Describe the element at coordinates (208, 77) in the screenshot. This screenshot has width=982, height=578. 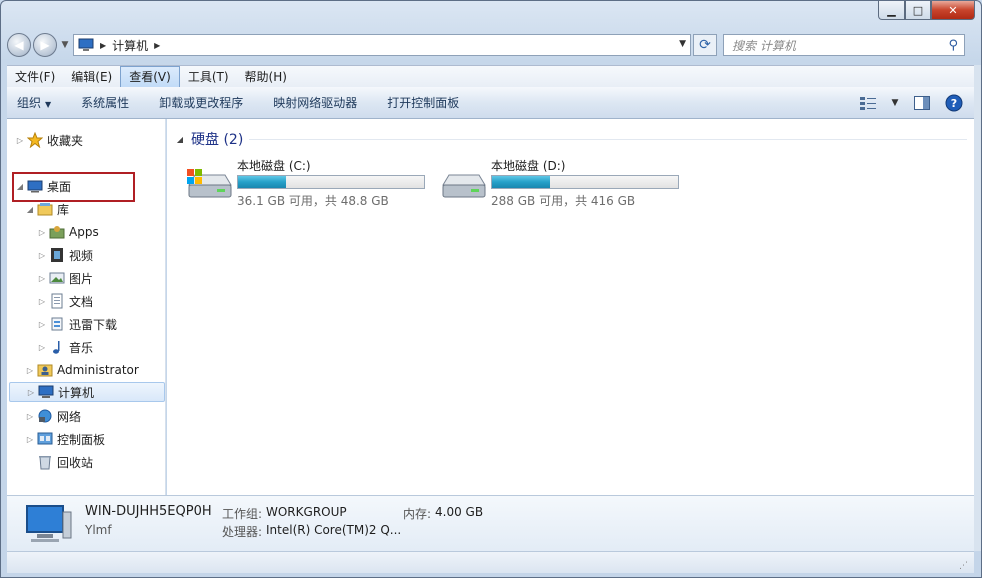
I see `menu-tools: 工具(T)` at that location.